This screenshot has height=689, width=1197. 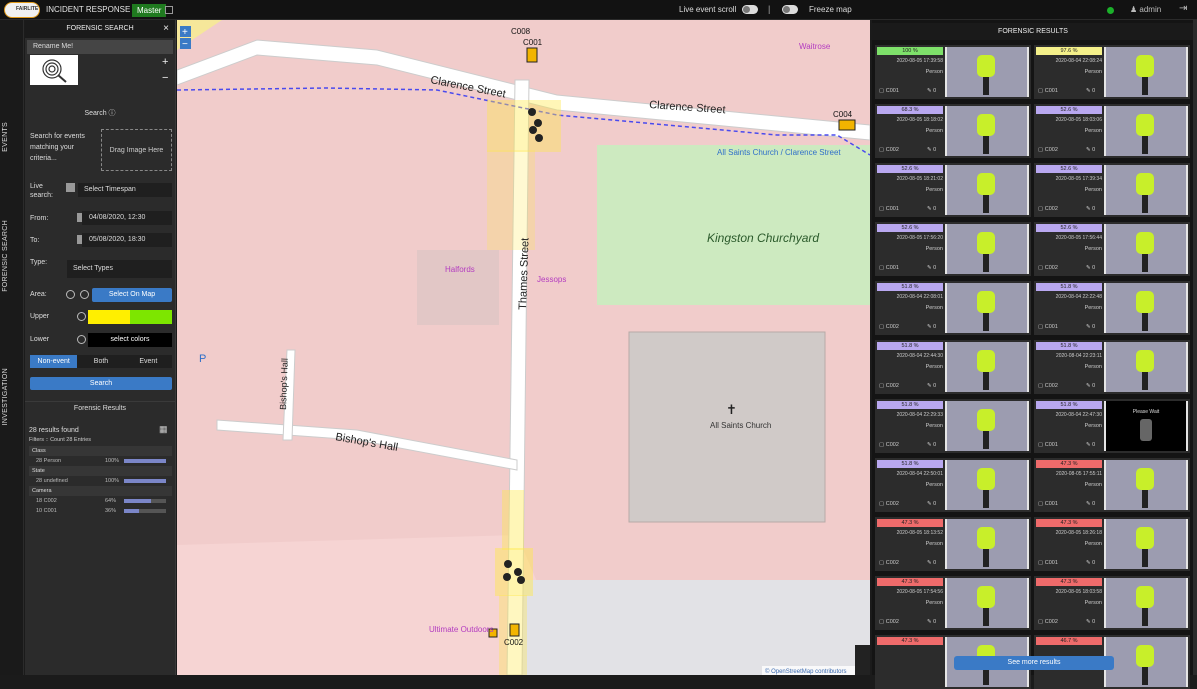 I want to click on result-card: 51.8 % 2020-08-04 22:29:33 Person ▢ C002 ✎ 0, so click(x=953, y=426).